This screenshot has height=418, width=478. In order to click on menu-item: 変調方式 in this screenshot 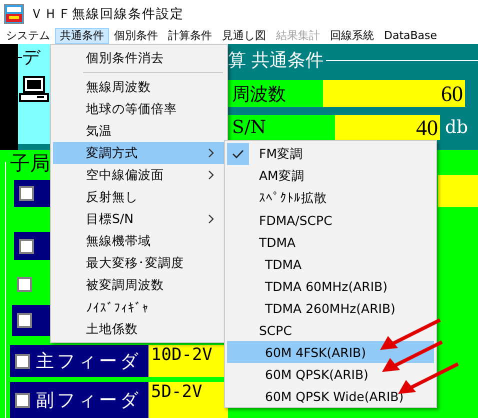, I will do `click(139, 153)`.